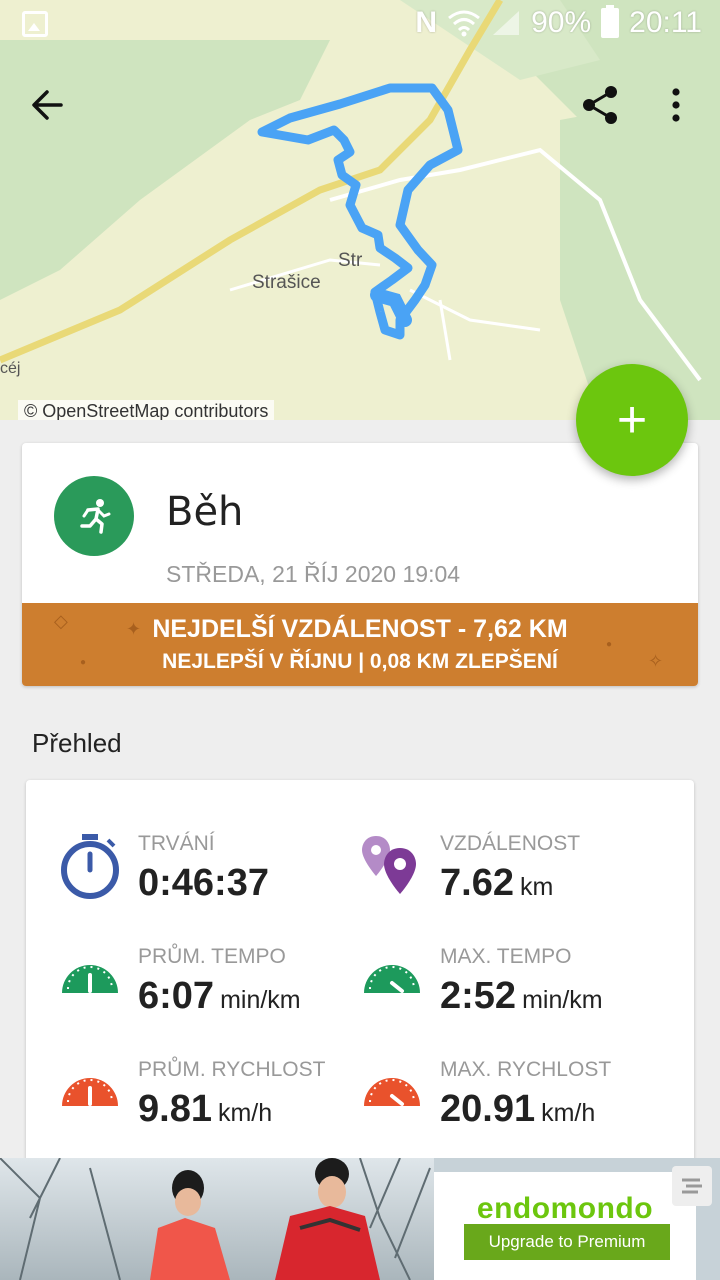 The height and width of the screenshot is (1280, 720). Describe the element at coordinates (360, 629) in the screenshot. I see `record-title: NEJDELŠÍ VZDÁLENOST - 7,62 KM` at that location.